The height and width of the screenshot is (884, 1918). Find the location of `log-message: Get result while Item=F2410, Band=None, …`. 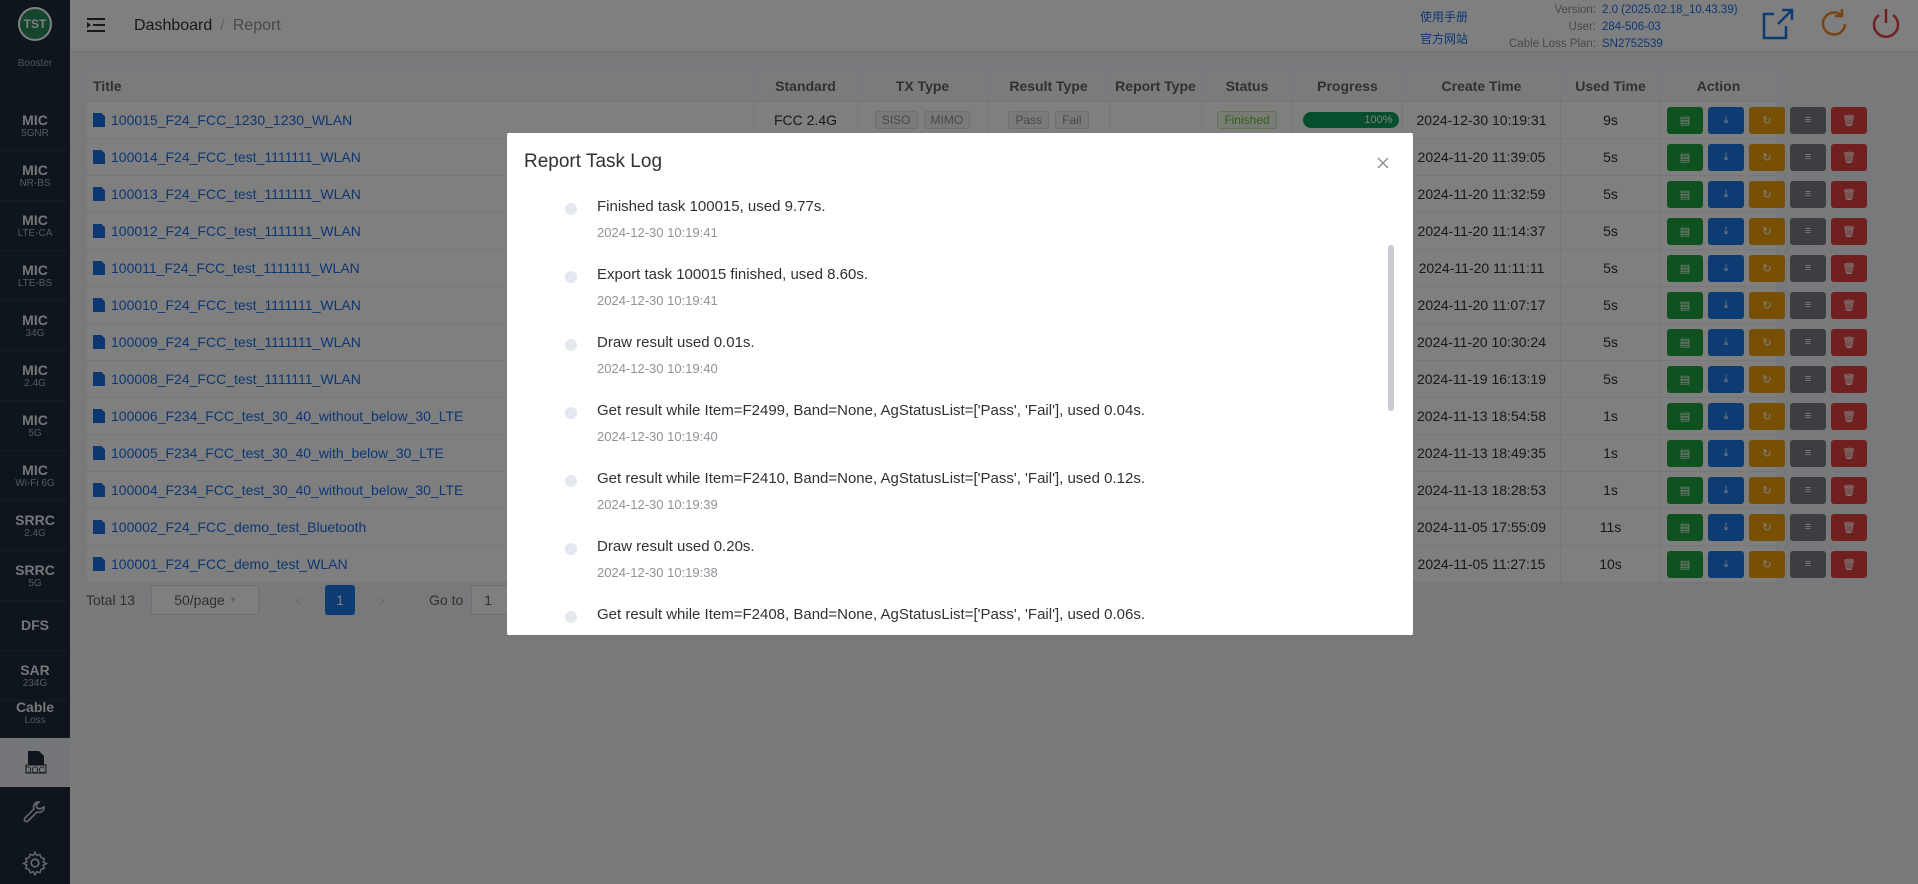

log-message: Get result while Item=F2410, Band=None, … is located at coordinates (871, 478).